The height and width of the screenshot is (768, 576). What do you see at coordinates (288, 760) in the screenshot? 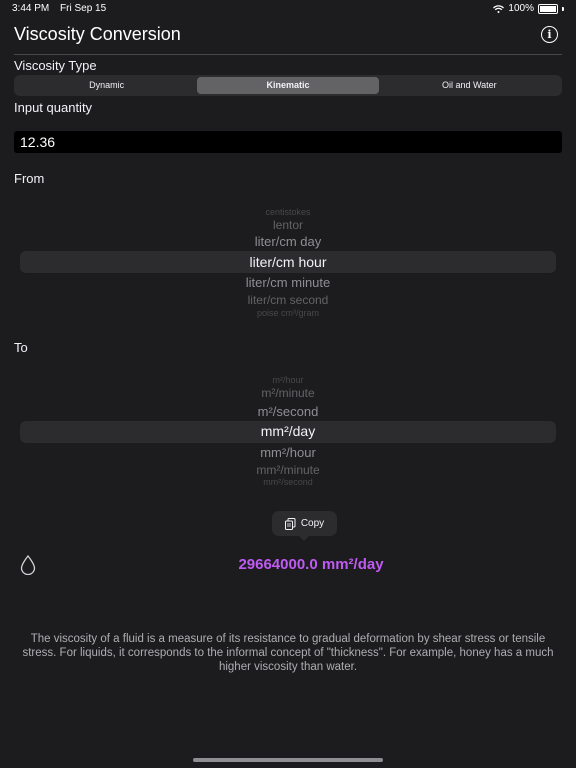
I see `home-indicator` at bounding box center [288, 760].